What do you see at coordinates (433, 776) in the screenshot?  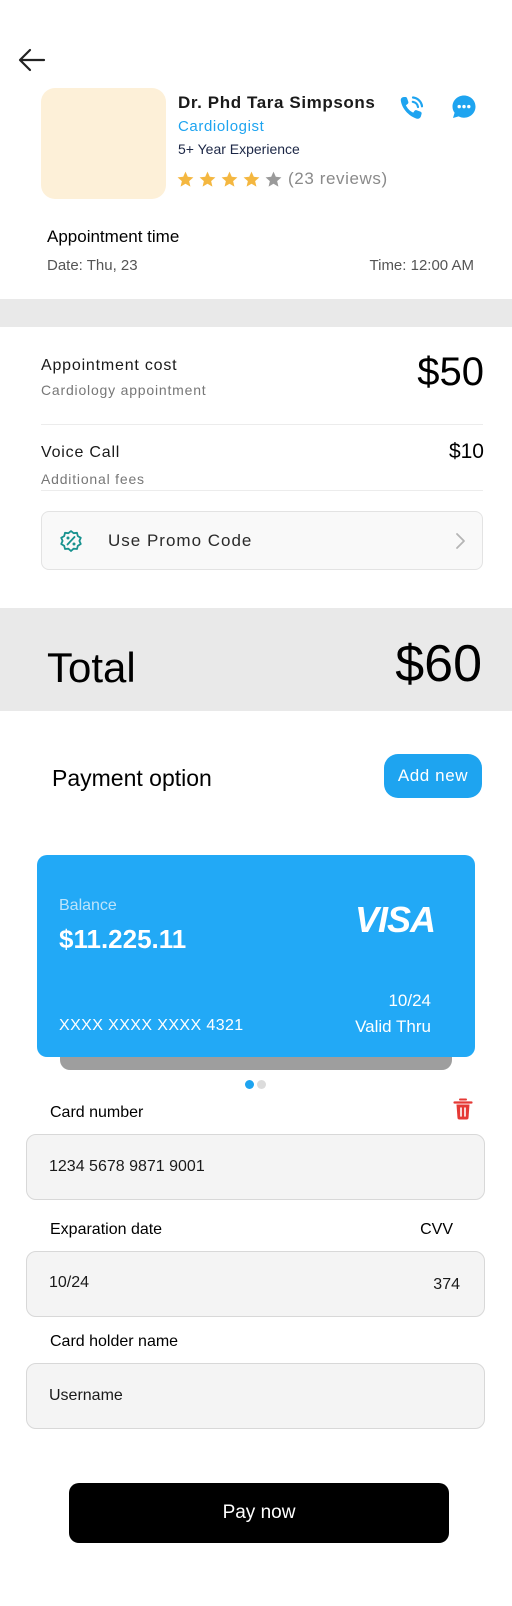 I see `add-new-card-button: Add new` at bounding box center [433, 776].